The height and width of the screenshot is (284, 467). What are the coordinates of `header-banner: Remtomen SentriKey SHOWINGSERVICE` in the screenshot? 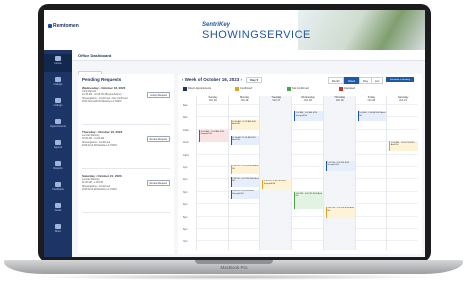 It's located at (234, 30).